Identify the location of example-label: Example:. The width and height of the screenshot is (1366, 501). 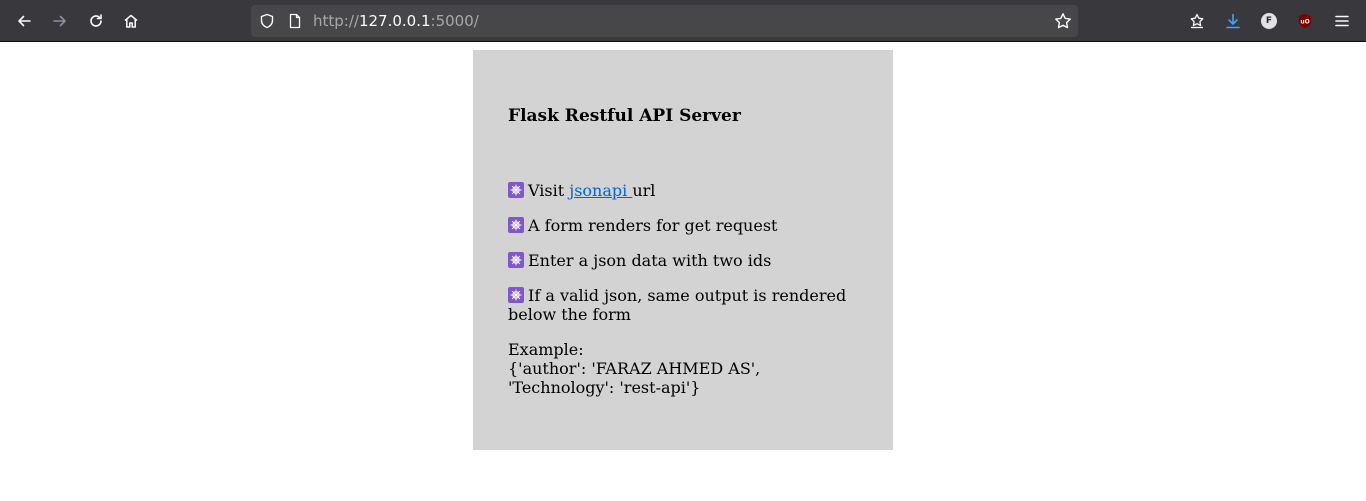
(546, 349).